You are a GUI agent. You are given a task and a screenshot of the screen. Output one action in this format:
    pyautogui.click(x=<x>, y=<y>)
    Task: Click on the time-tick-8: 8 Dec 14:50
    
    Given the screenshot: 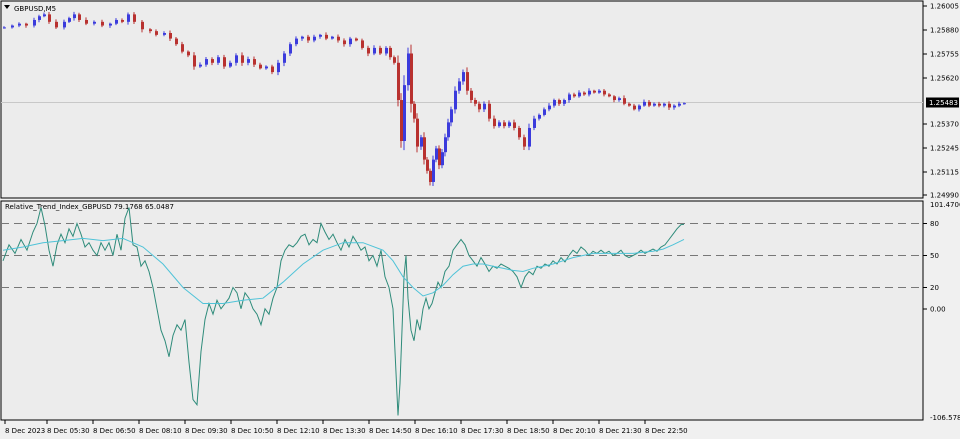 What is the action you would take?
    pyautogui.click(x=390, y=427)
    